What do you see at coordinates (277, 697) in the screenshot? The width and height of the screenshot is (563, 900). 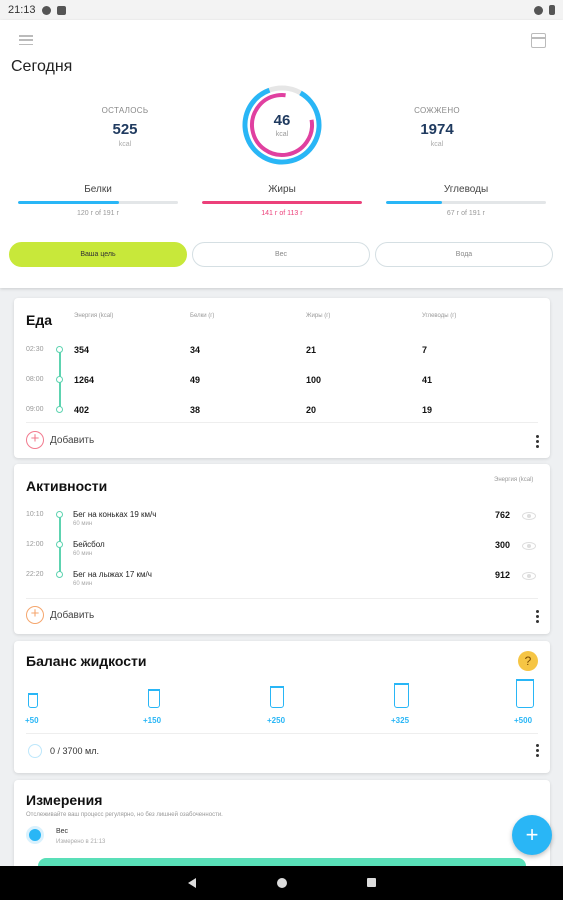 I see `glass-250-icon` at bounding box center [277, 697].